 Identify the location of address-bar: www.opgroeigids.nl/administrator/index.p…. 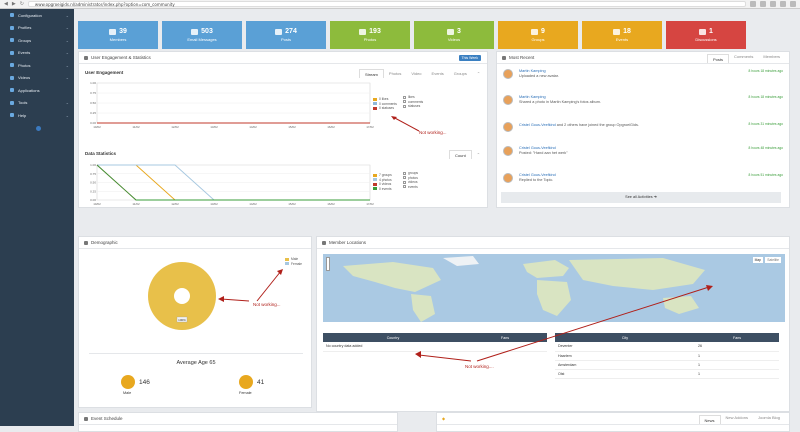
(386, 4).